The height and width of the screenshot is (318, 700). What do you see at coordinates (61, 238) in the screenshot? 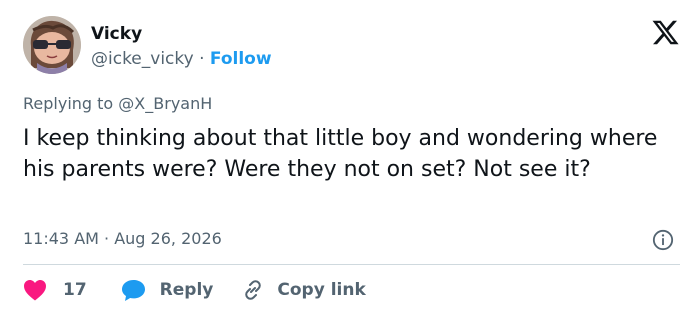
I see `tweet-time: 11:43 AM` at bounding box center [61, 238].